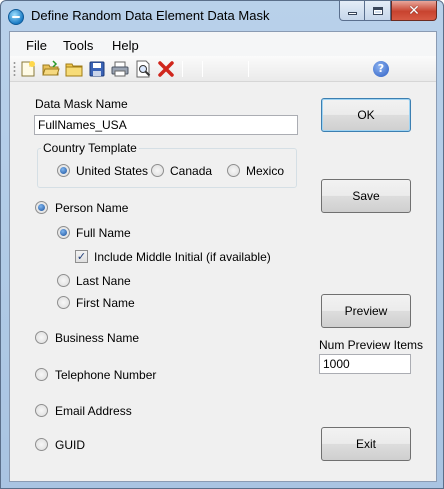 This screenshot has height=489, width=444. I want to click on delete-icon, so click(166, 69).